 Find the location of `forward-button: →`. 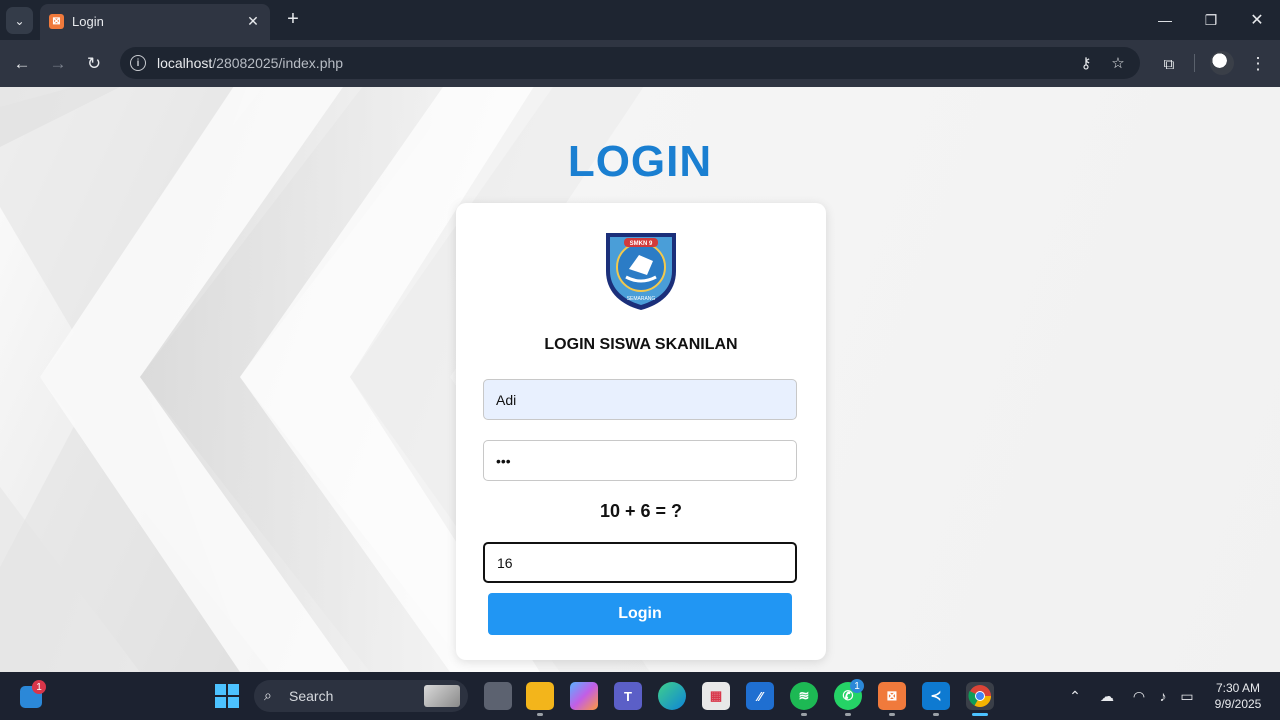

forward-button: → is located at coordinates (58, 64).